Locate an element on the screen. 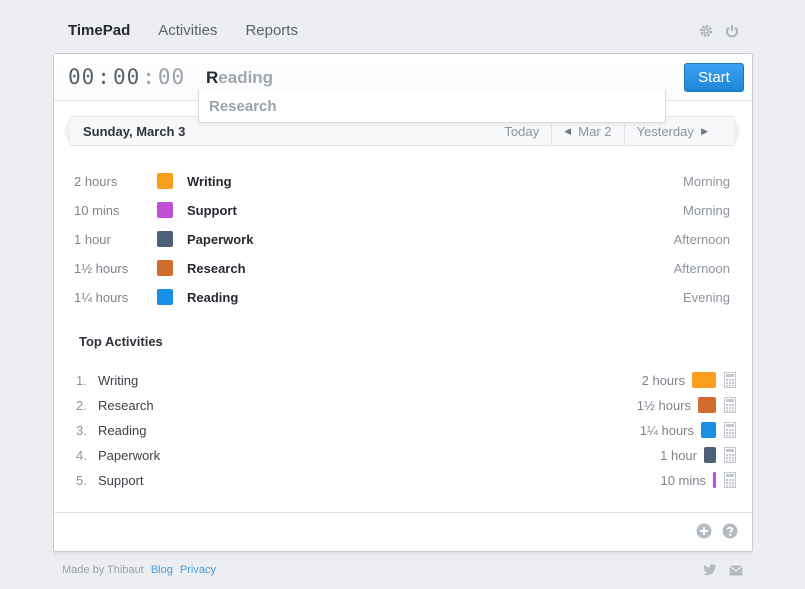  twitter-icon is located at coordinates (710, 569).